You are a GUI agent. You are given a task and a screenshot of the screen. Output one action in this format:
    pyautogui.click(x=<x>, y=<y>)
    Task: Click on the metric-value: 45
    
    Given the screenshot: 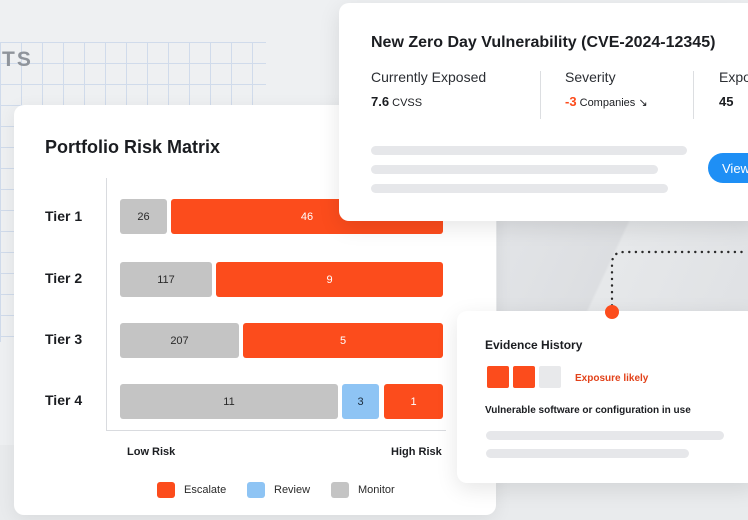 What is the action you would take?
    pyautogui.click(x=733, y=101)
    